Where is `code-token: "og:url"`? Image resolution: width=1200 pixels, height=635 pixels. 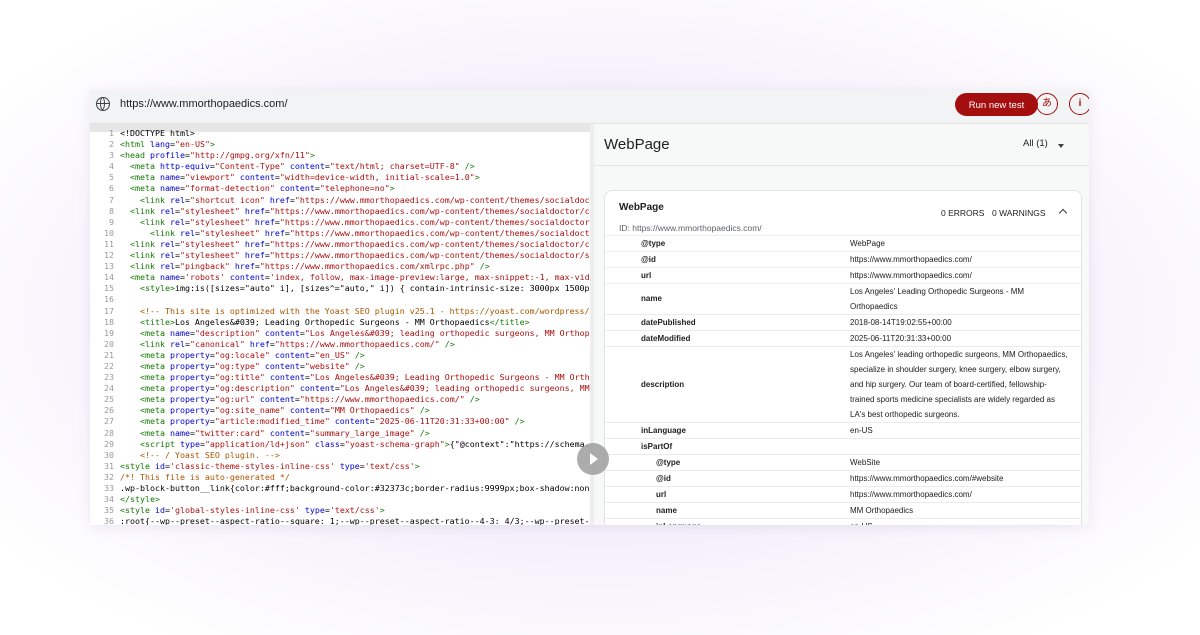
code-token: "og:url" is located at coordinates (237, 399).